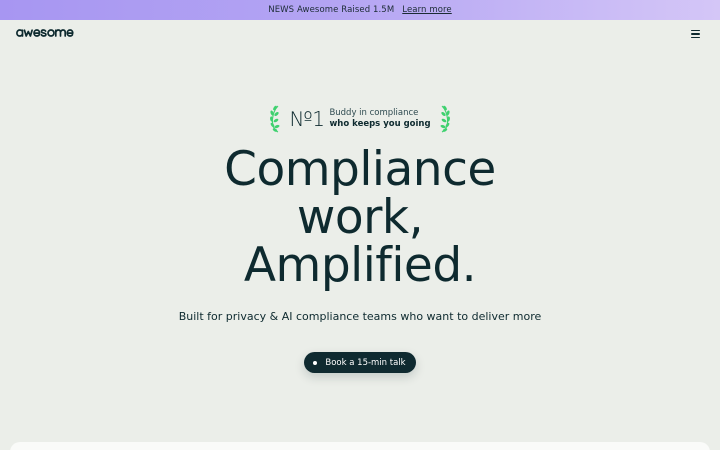  I want to click on content-card-top, so click(360, 446).